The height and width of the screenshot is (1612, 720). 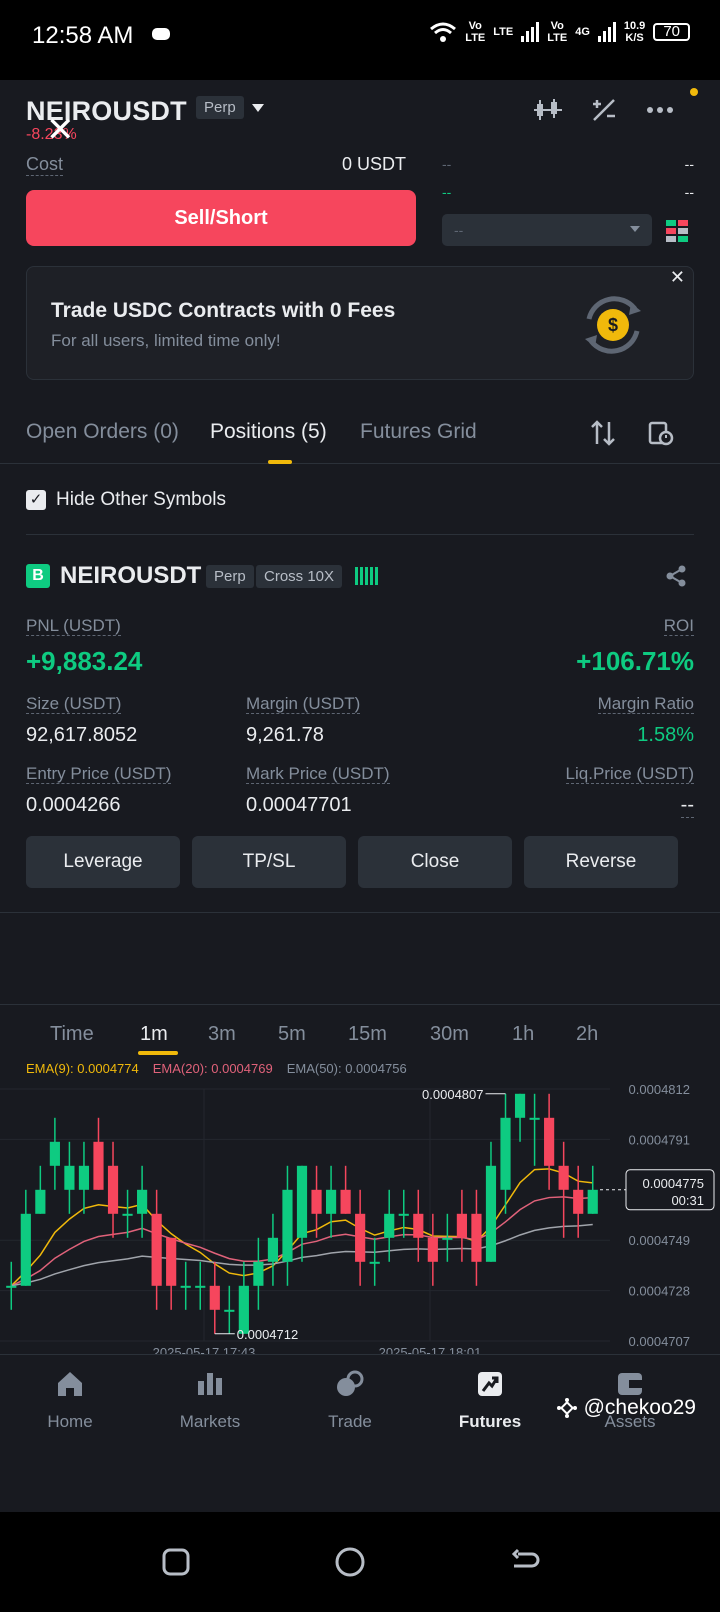 I want to click on home-icon, so click(x=70, y=1384).